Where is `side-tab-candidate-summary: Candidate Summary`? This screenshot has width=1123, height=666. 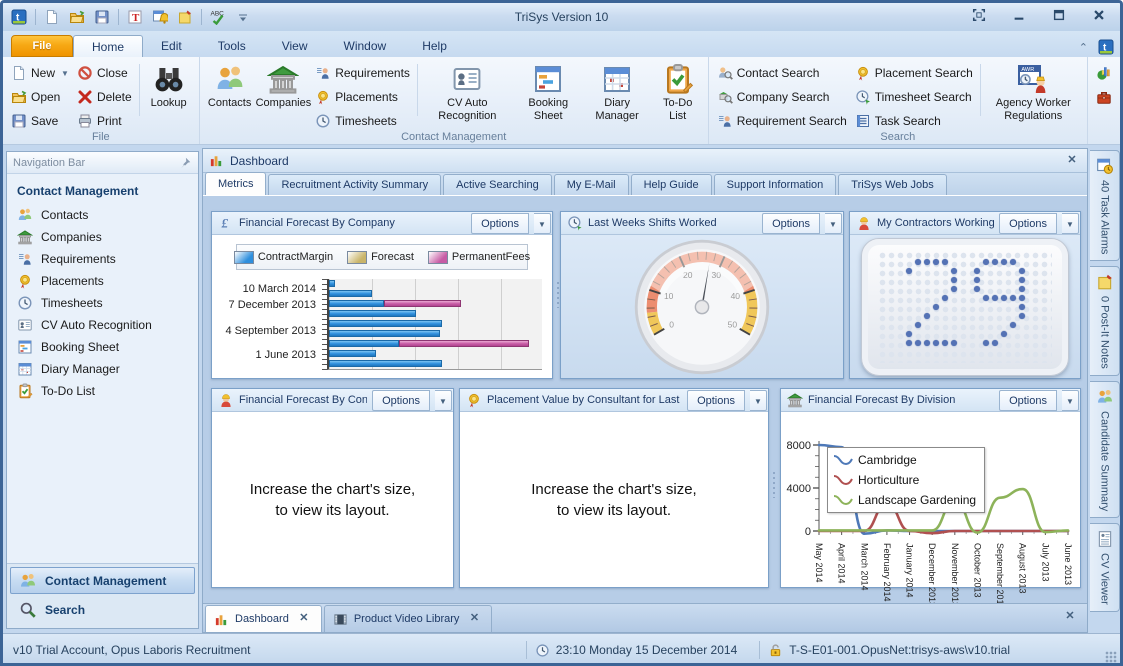 side-tab-candidate-summary: Candidate Summary is located at coordinates (1105, 450).